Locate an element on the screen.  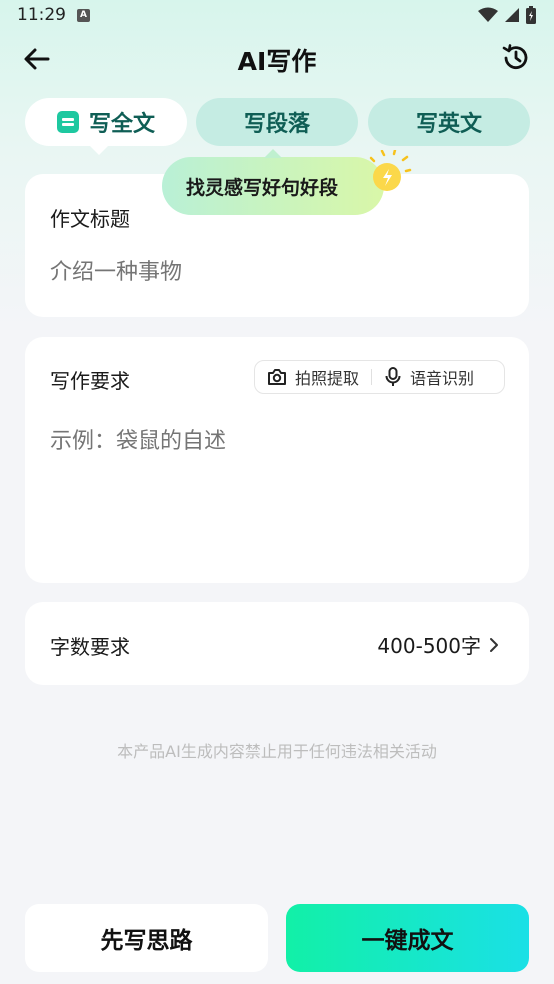
inspiration-tooltip: 找灵感写好句好段 is located at coordinates (273, 182).